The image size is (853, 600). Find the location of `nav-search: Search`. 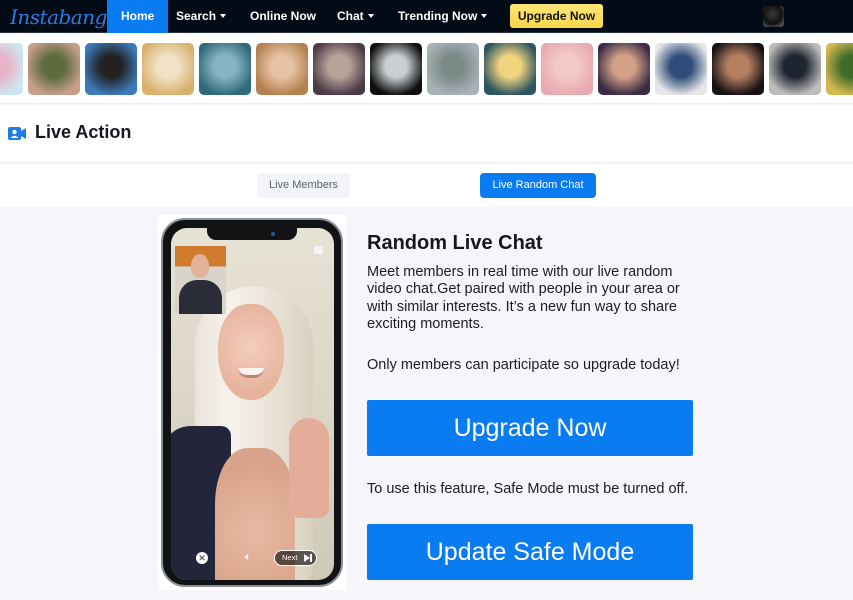

nav-search: Search is located at coordinates (201, 16).